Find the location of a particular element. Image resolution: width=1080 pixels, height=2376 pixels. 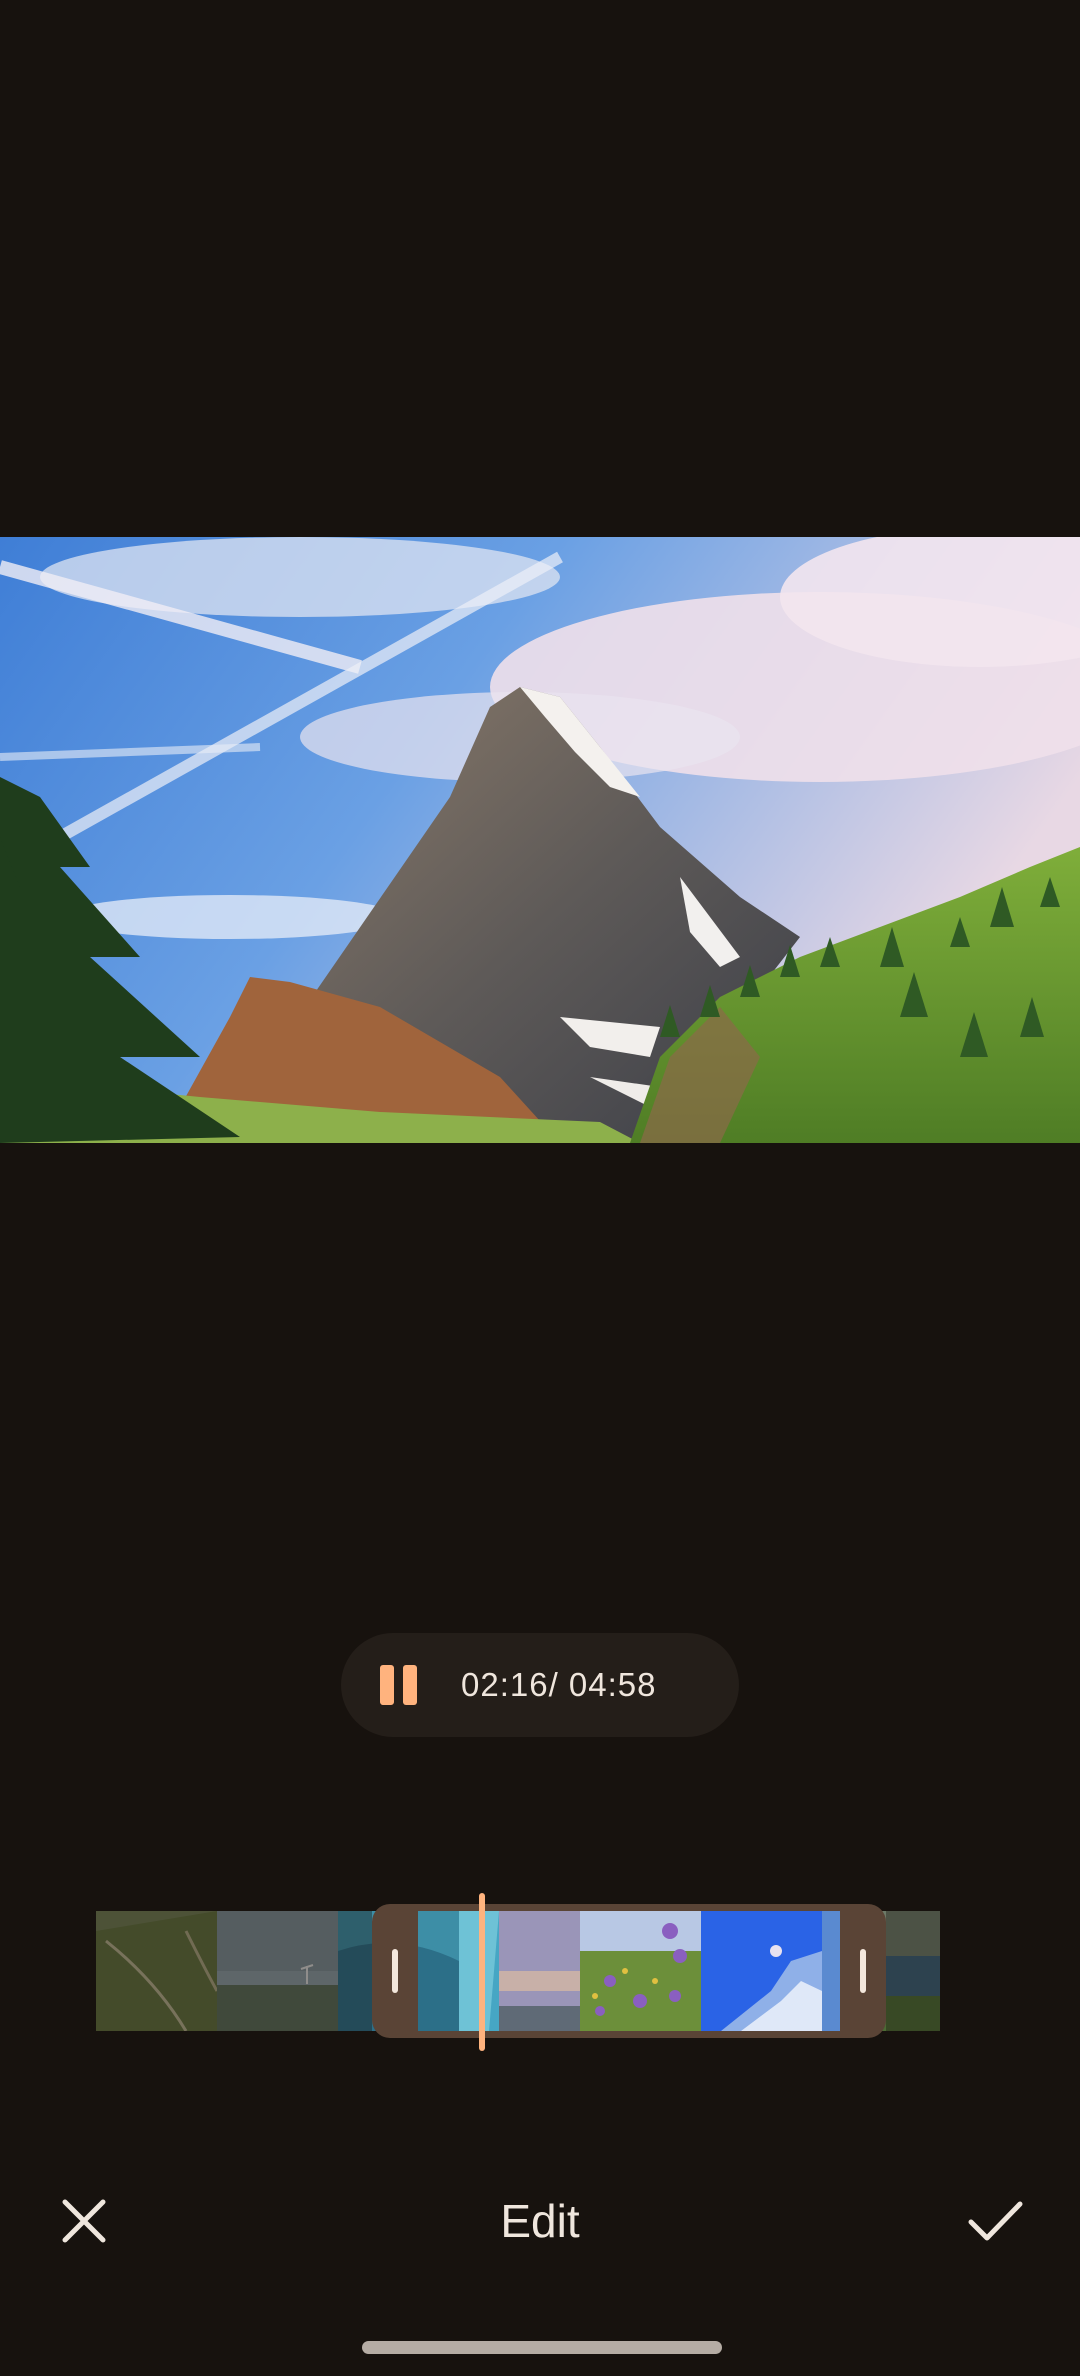

checkmark-icon is located at coordinates (995, 2221).